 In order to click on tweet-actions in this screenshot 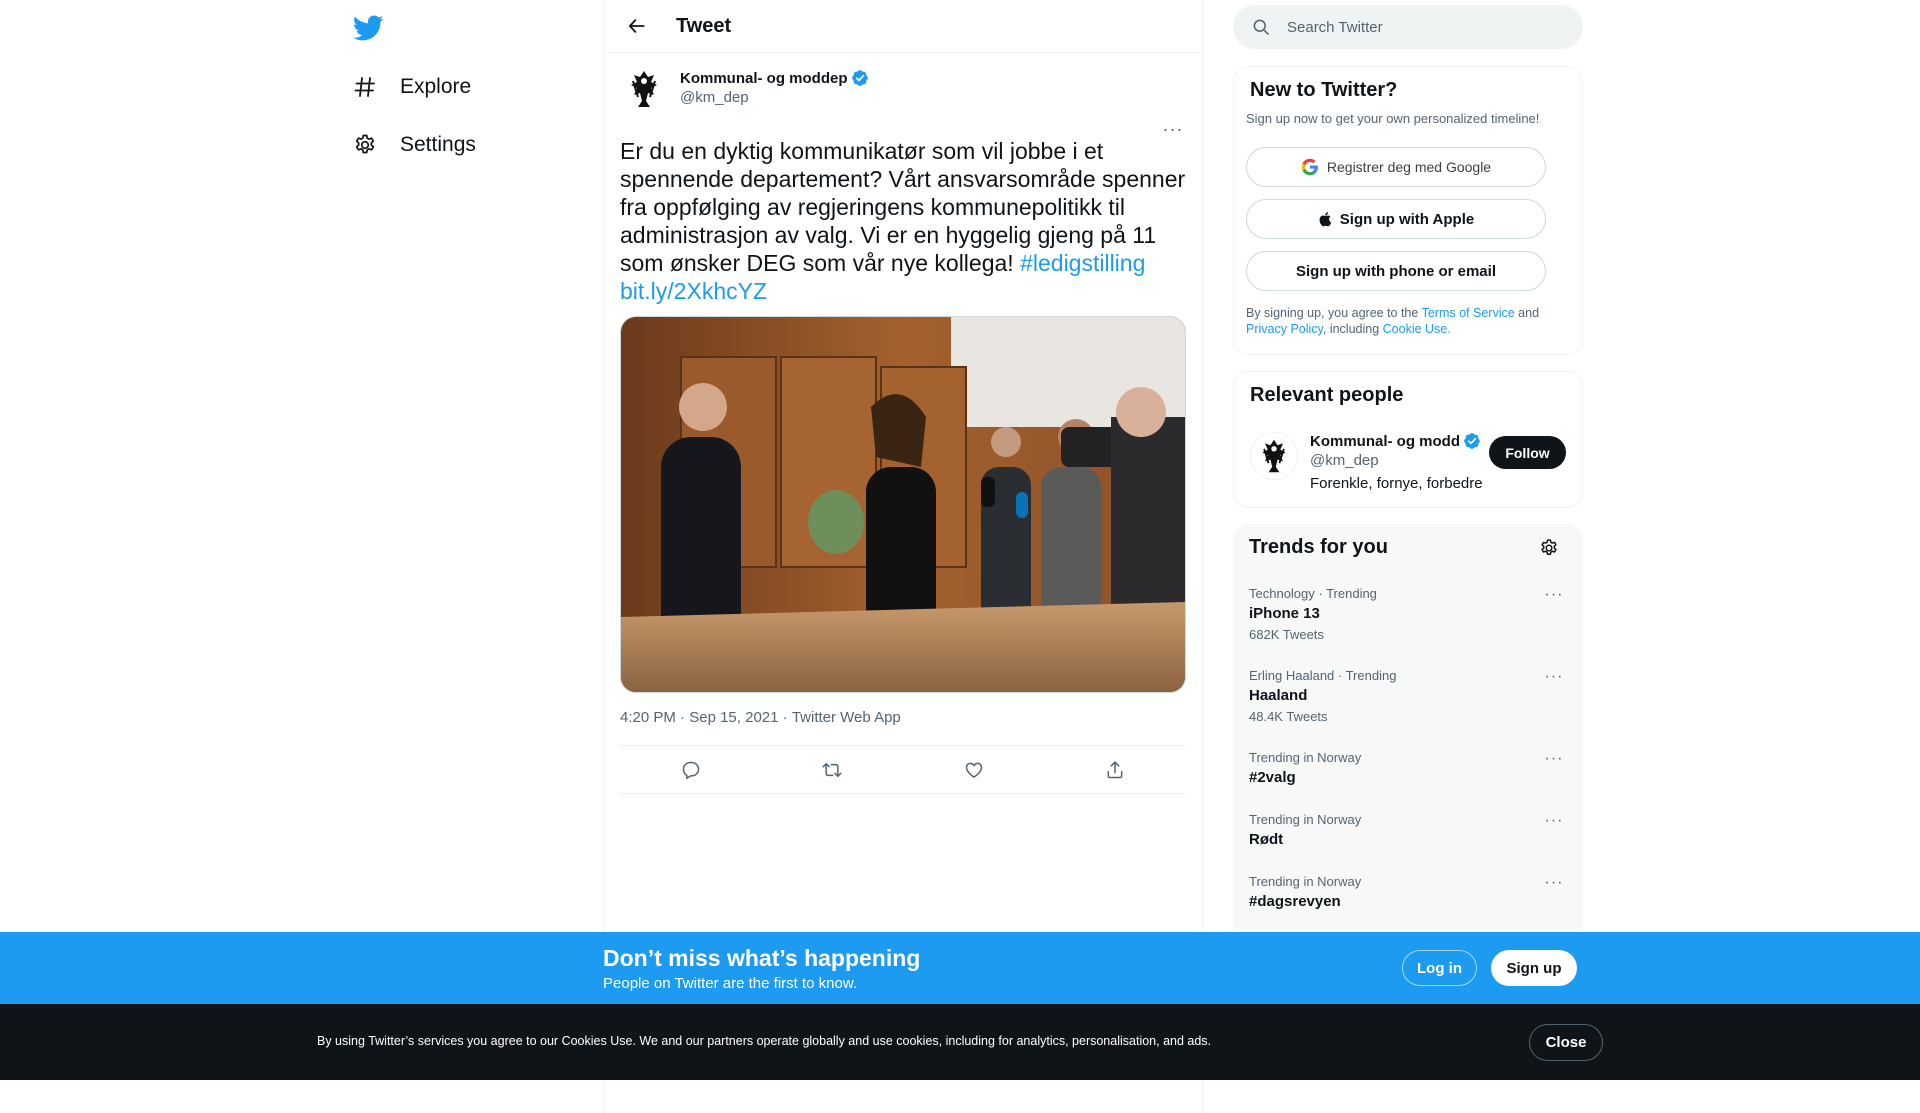, I will do `click(903, 770)`.